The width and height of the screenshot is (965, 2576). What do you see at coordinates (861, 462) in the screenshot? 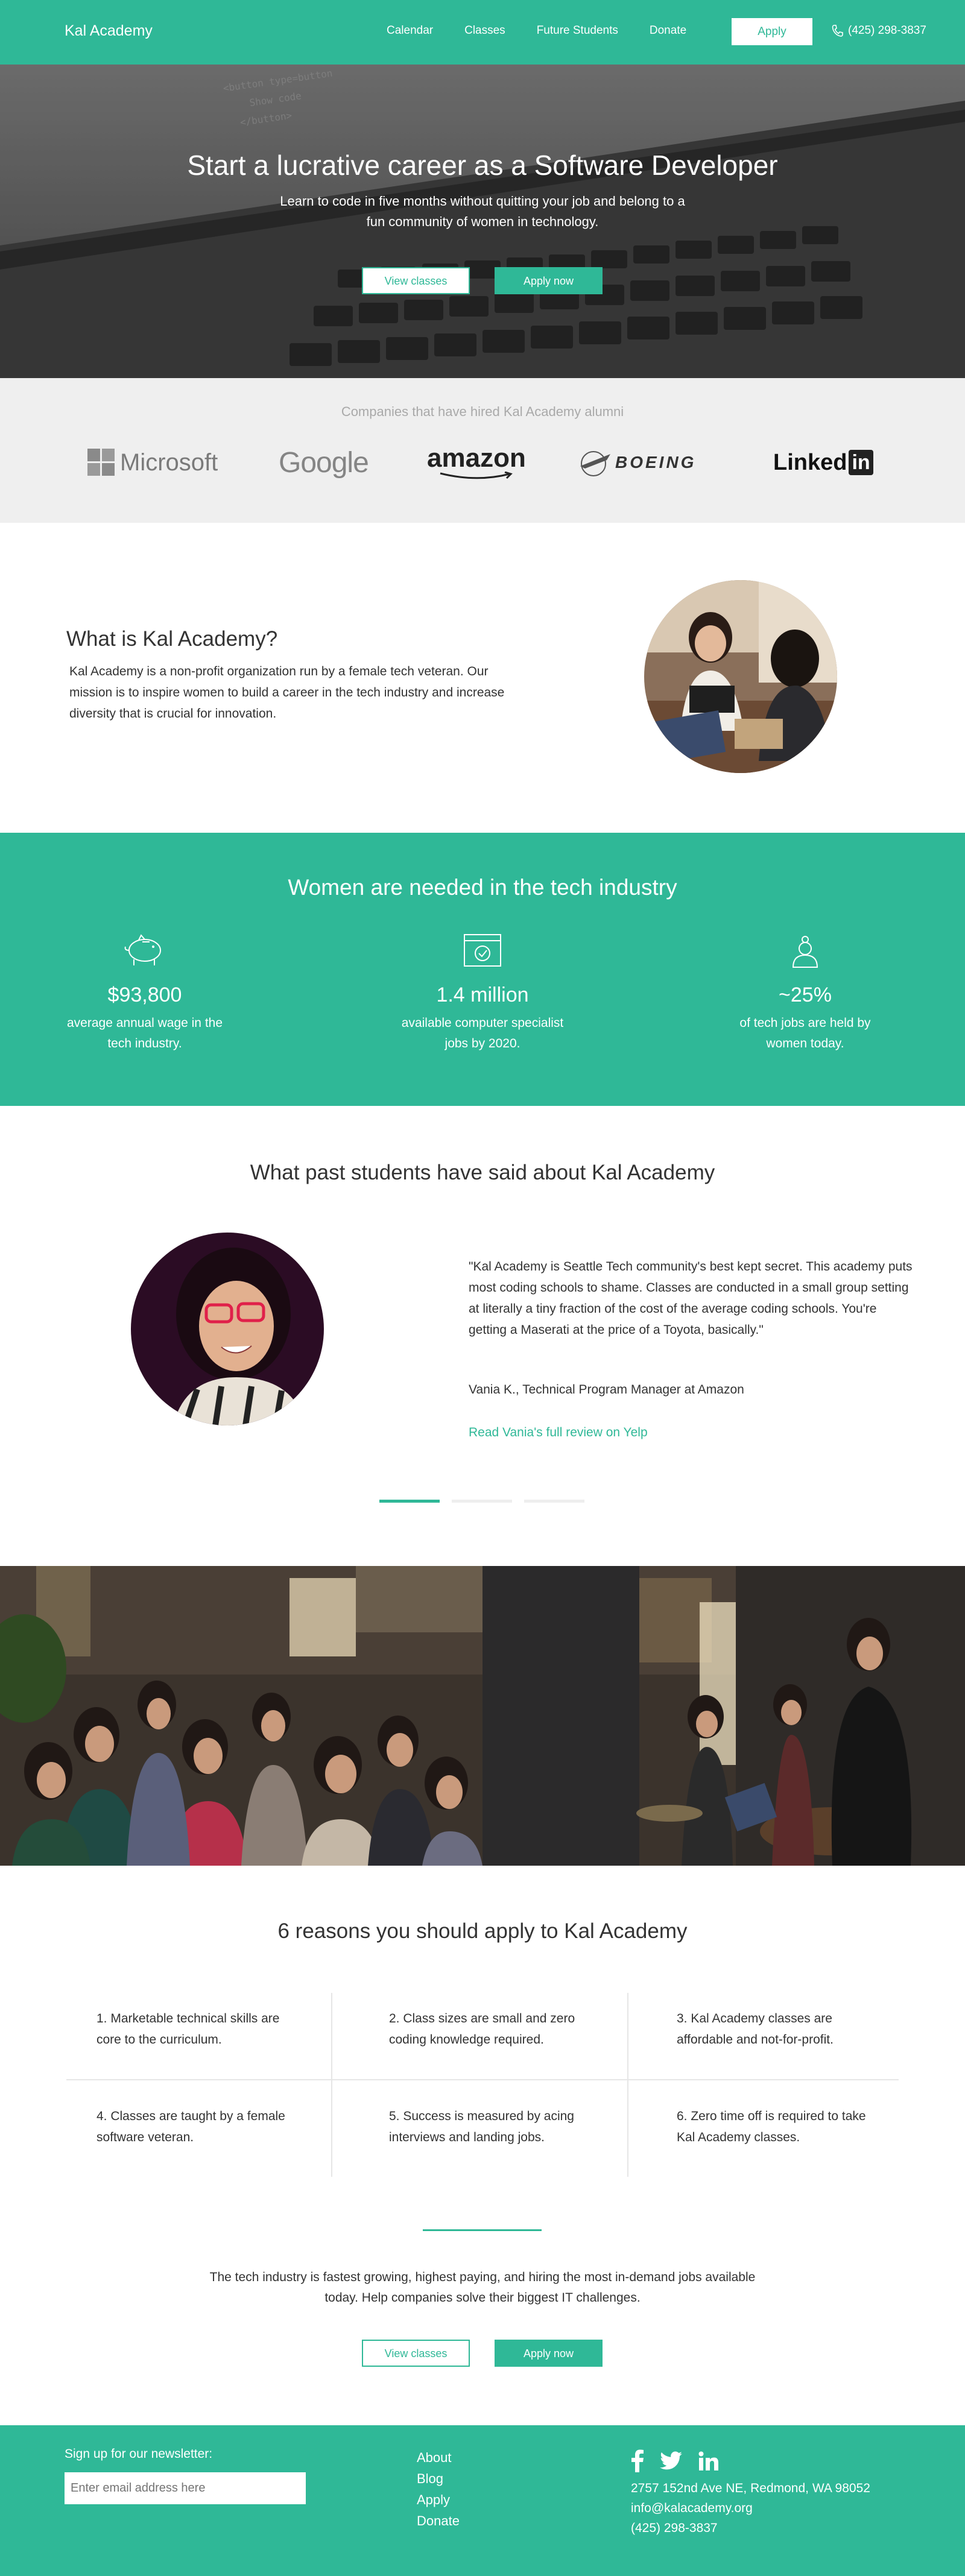
I see `linkedin-logo-box: in` at bounding box center [861, 462].